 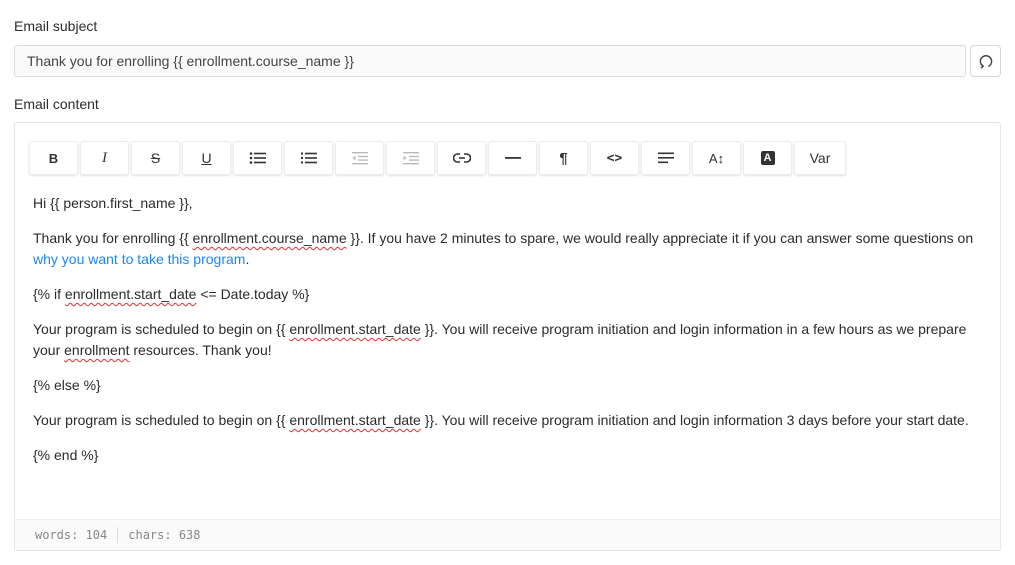 What do you see at coordinates (56, 26) in the screenshot?
I see `email-subject-label: Email subject` at bounding box center [56, 26].